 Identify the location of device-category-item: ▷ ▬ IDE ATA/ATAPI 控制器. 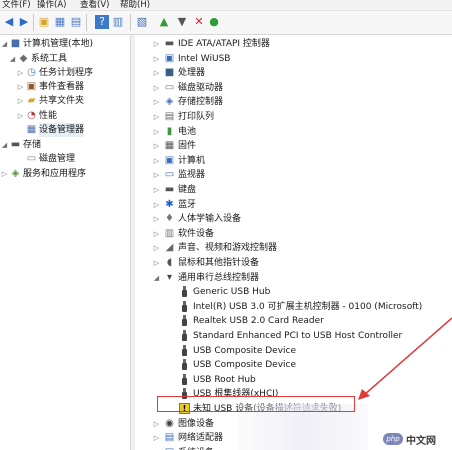
(293, 44).